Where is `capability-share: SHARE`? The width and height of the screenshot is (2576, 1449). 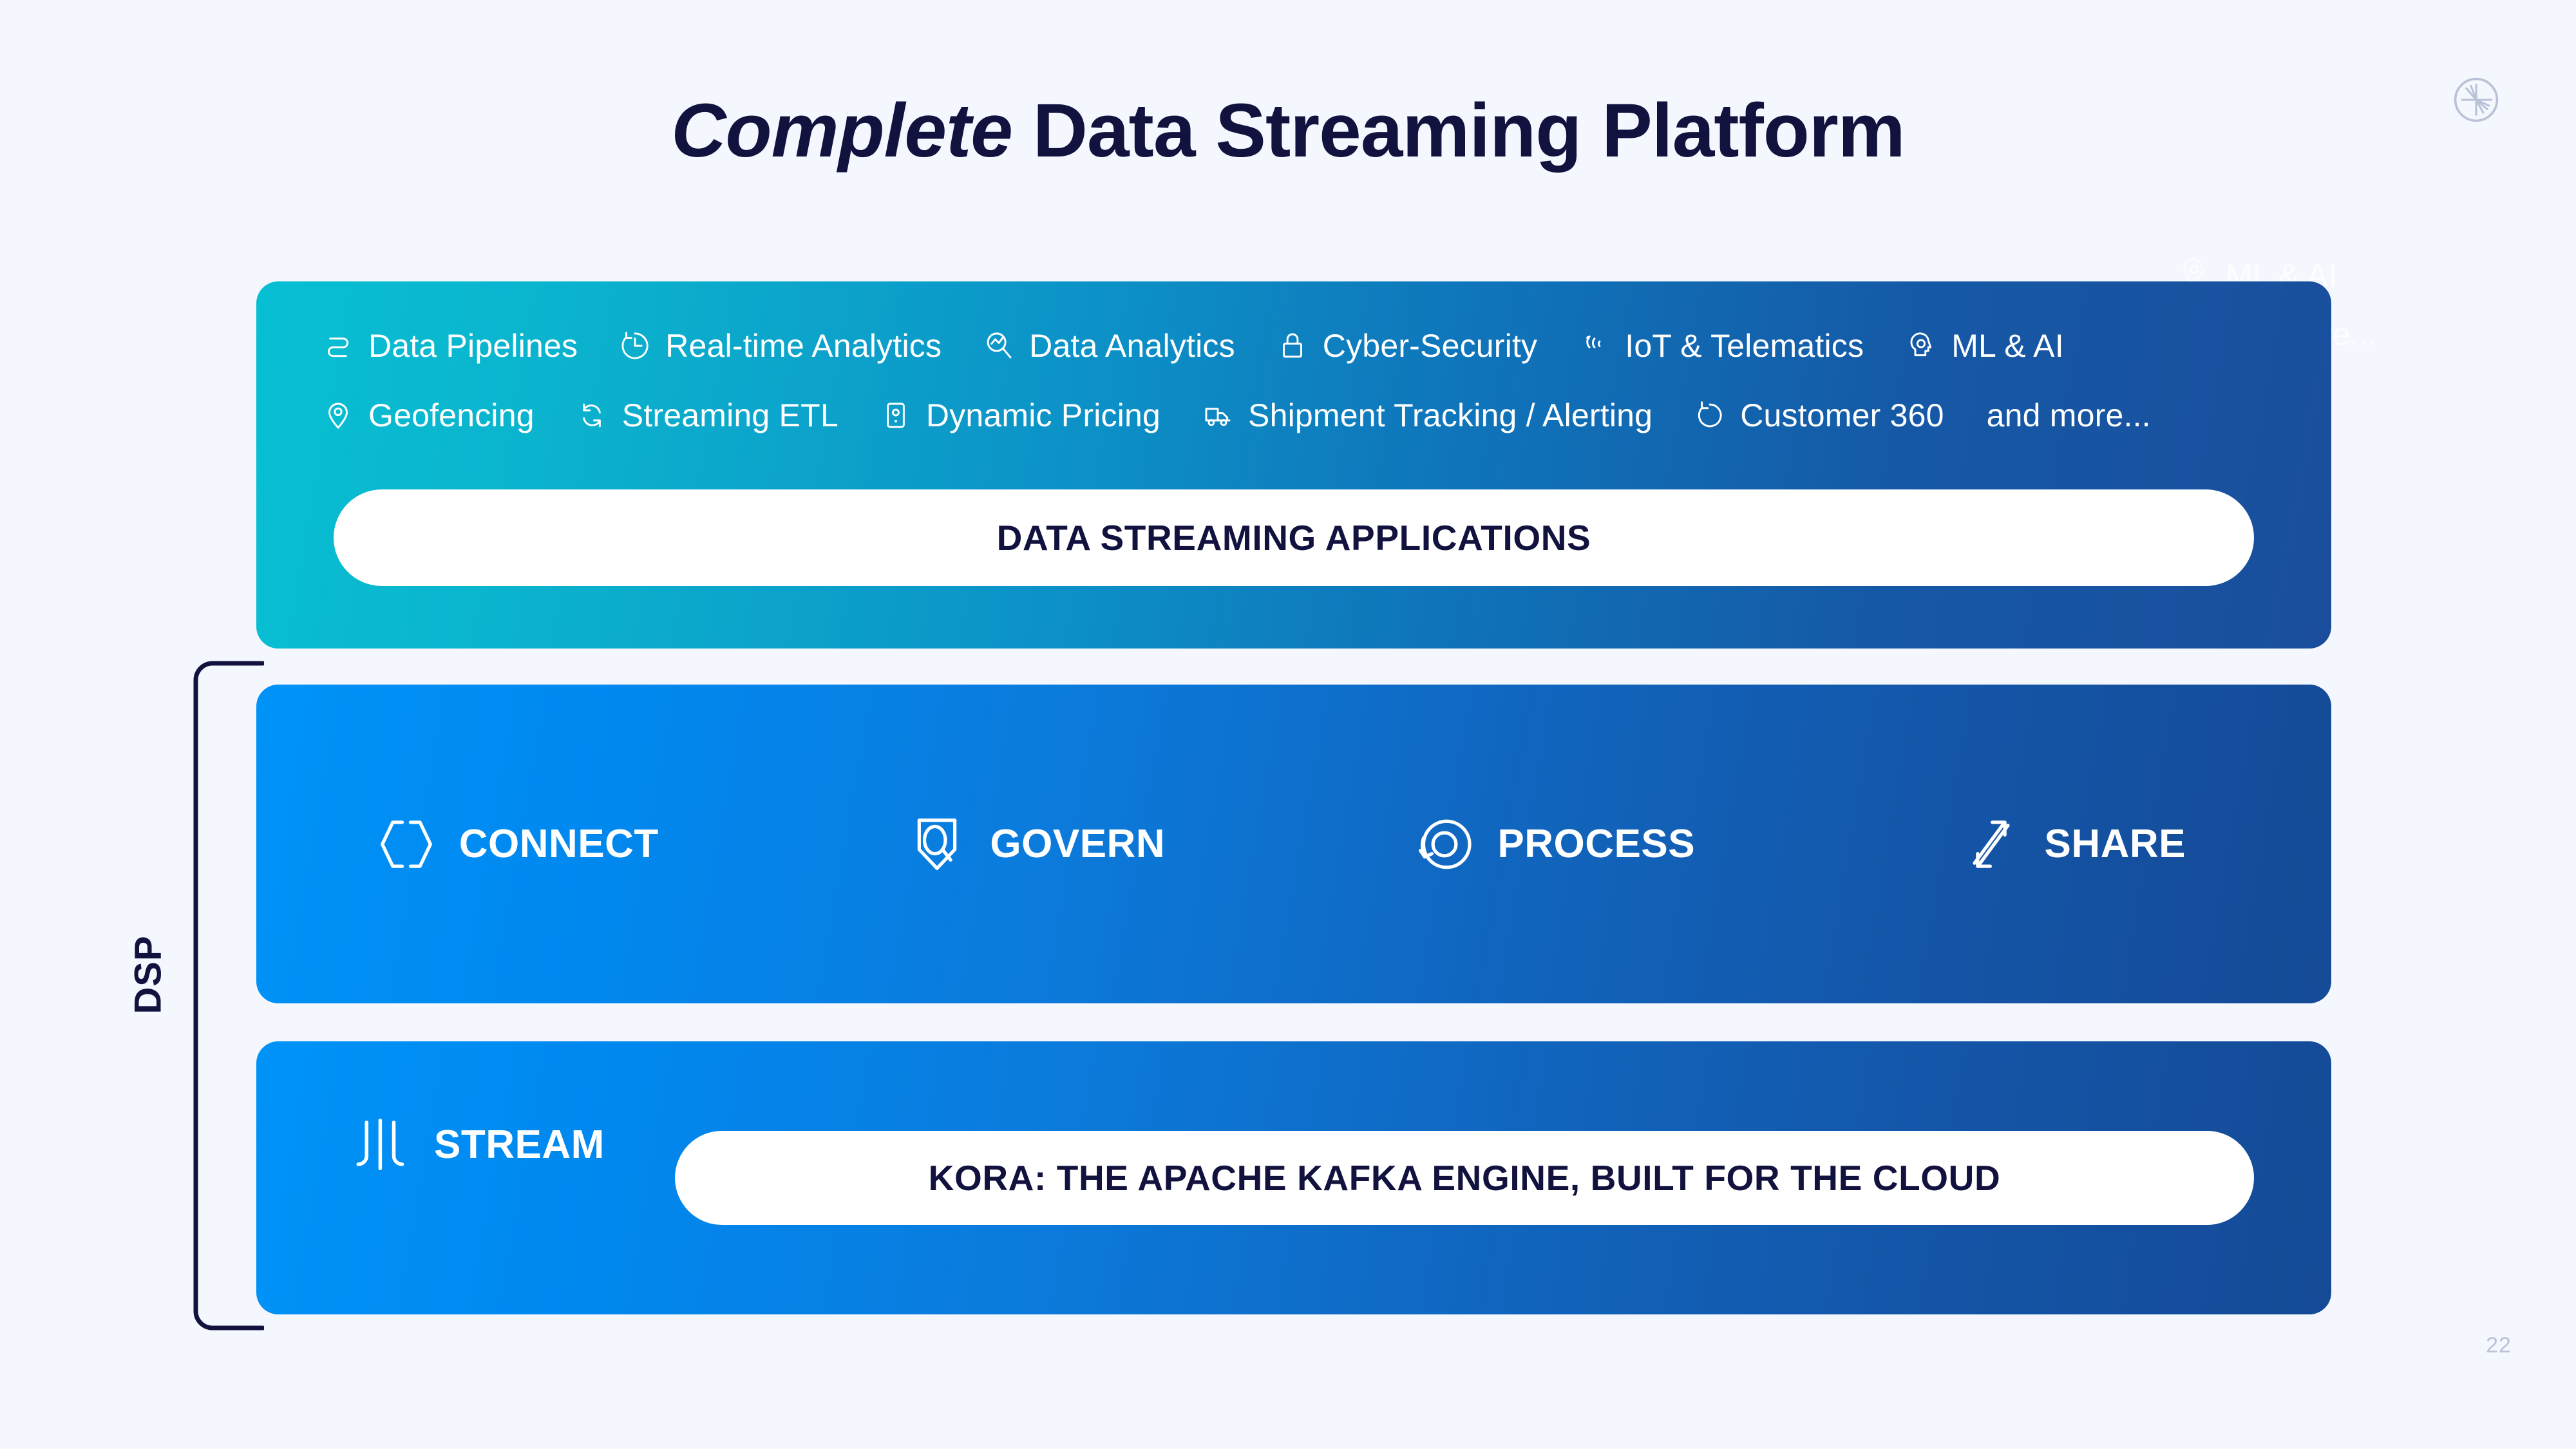 capability-share: SHARE is located at coordinates (2072, 845).